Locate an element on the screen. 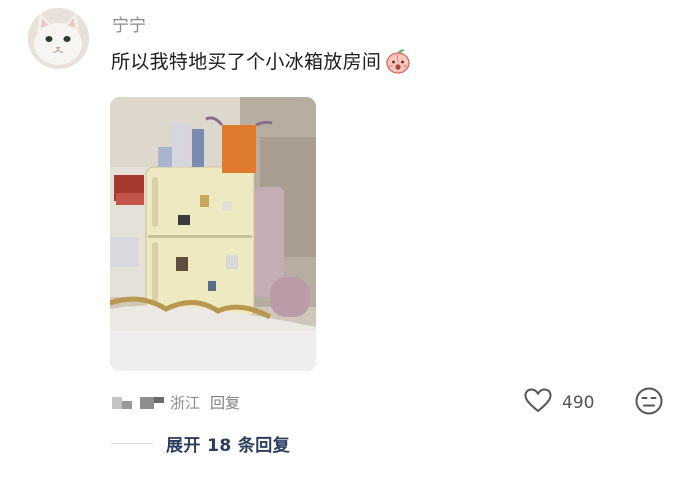 The width and height of the screenshot is (690, 484). expand-replies-button: 展开 18 条回复 is located at coordinates (200, 443).